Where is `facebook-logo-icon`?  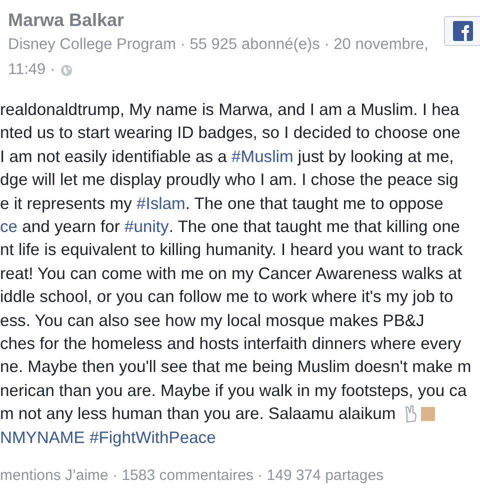 facebook-logo-icon is located at coordinates (463, 31).